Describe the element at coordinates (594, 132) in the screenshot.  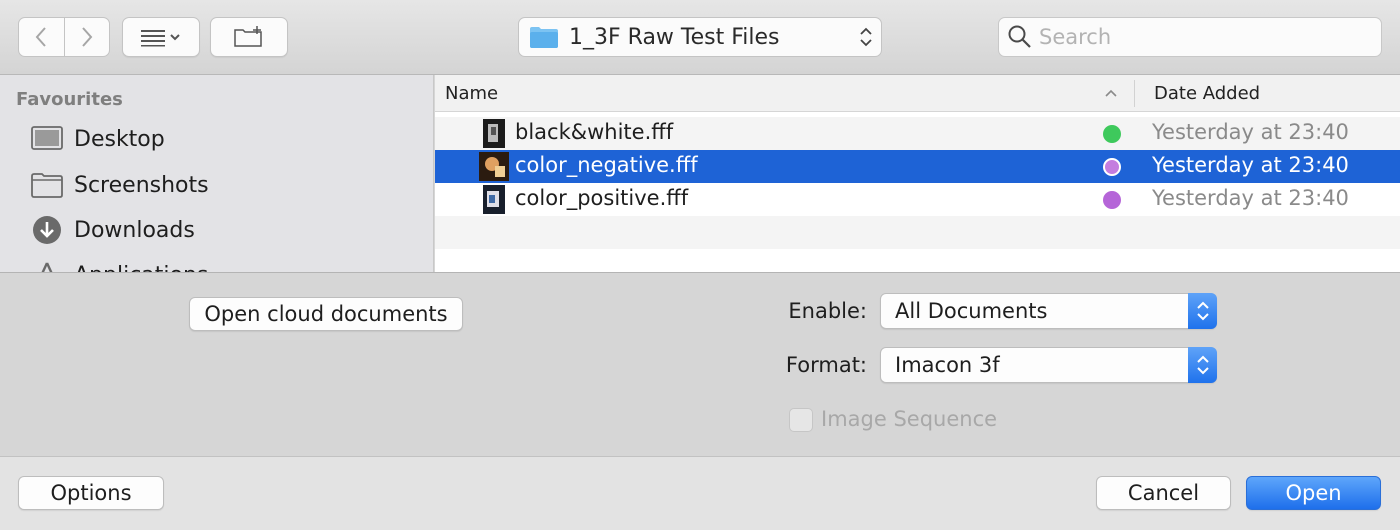
I see `file-name: black&white.fff` at that location.